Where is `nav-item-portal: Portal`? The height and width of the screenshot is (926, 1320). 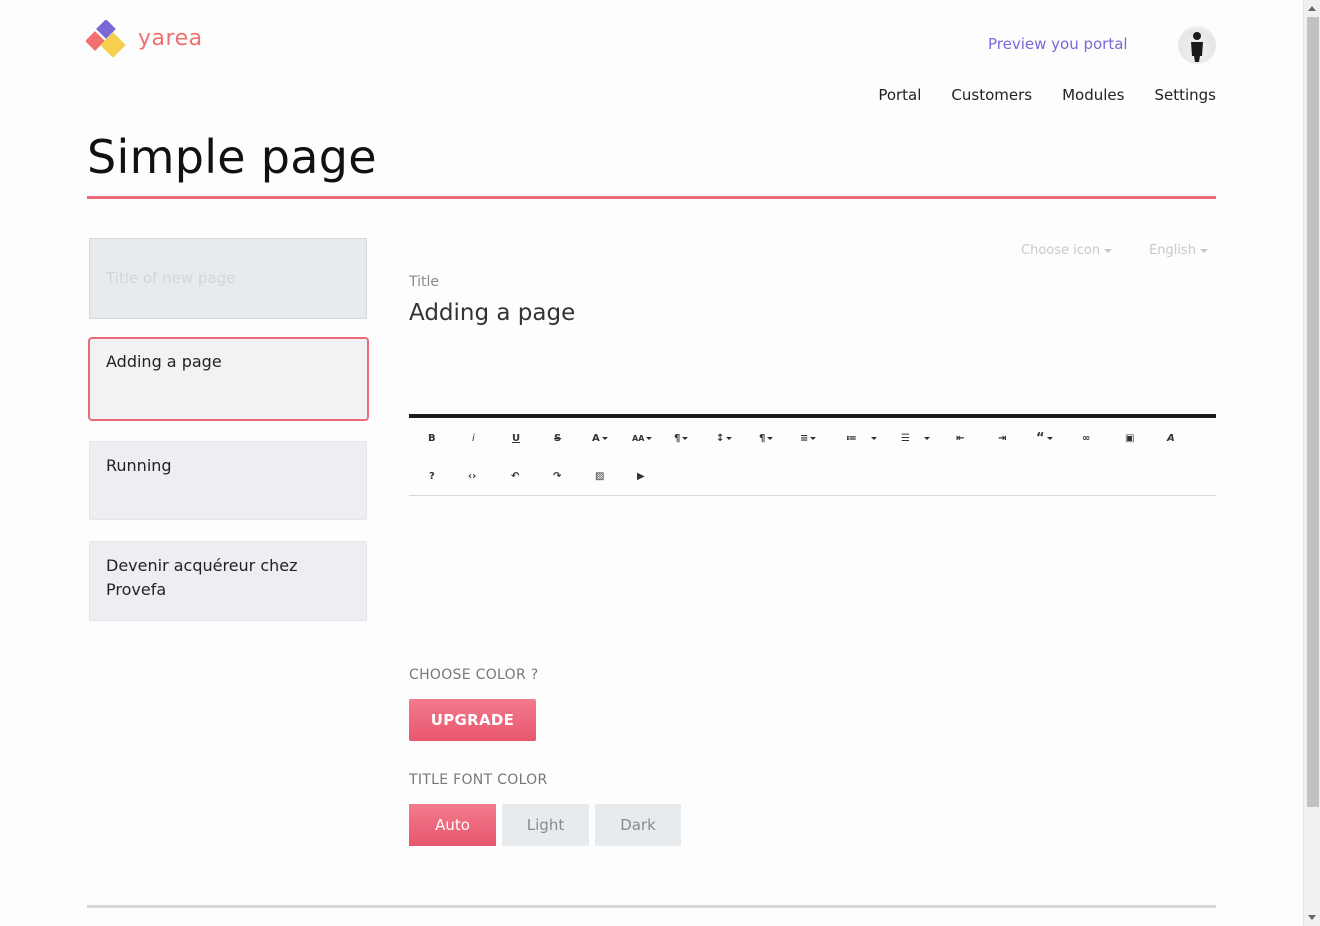 nav-item-portal: Portal is located at coordinates (899, 95).